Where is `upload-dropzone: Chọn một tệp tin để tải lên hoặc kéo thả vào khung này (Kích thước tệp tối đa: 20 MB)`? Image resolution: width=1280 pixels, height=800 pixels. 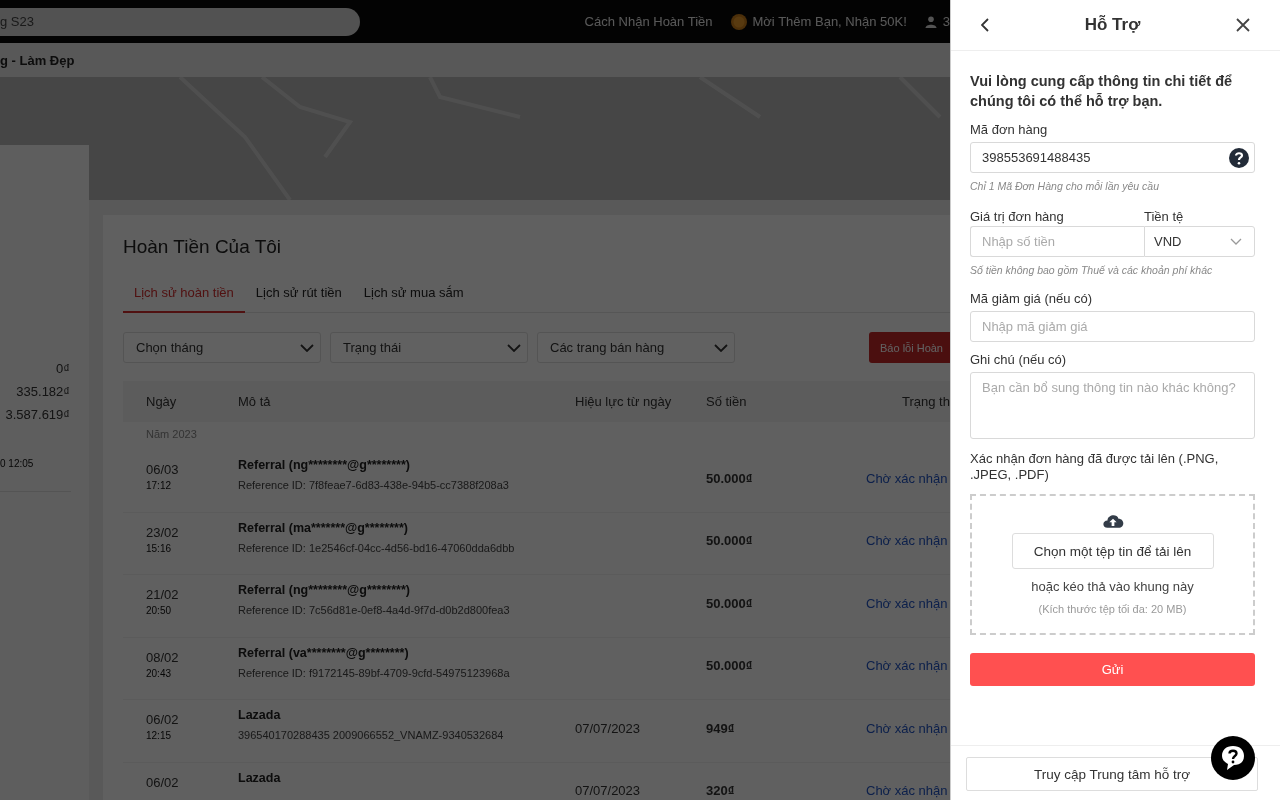 upload-dropzone: Chọn một tệp tin để tải lên hoặc kéo thả vào khung này (Kích thước tệp tối đa: 20 MB) is located at coordinates (1112, 564).